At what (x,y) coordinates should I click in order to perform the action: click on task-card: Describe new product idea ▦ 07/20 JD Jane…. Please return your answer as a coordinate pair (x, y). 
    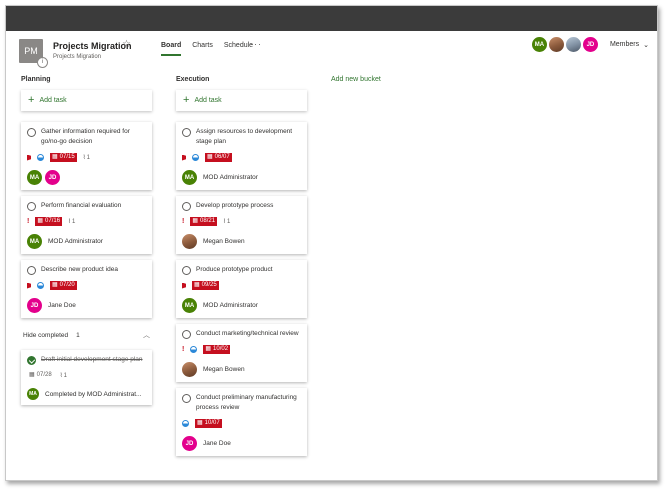
    Looking at the image, I should click on (86, 289).